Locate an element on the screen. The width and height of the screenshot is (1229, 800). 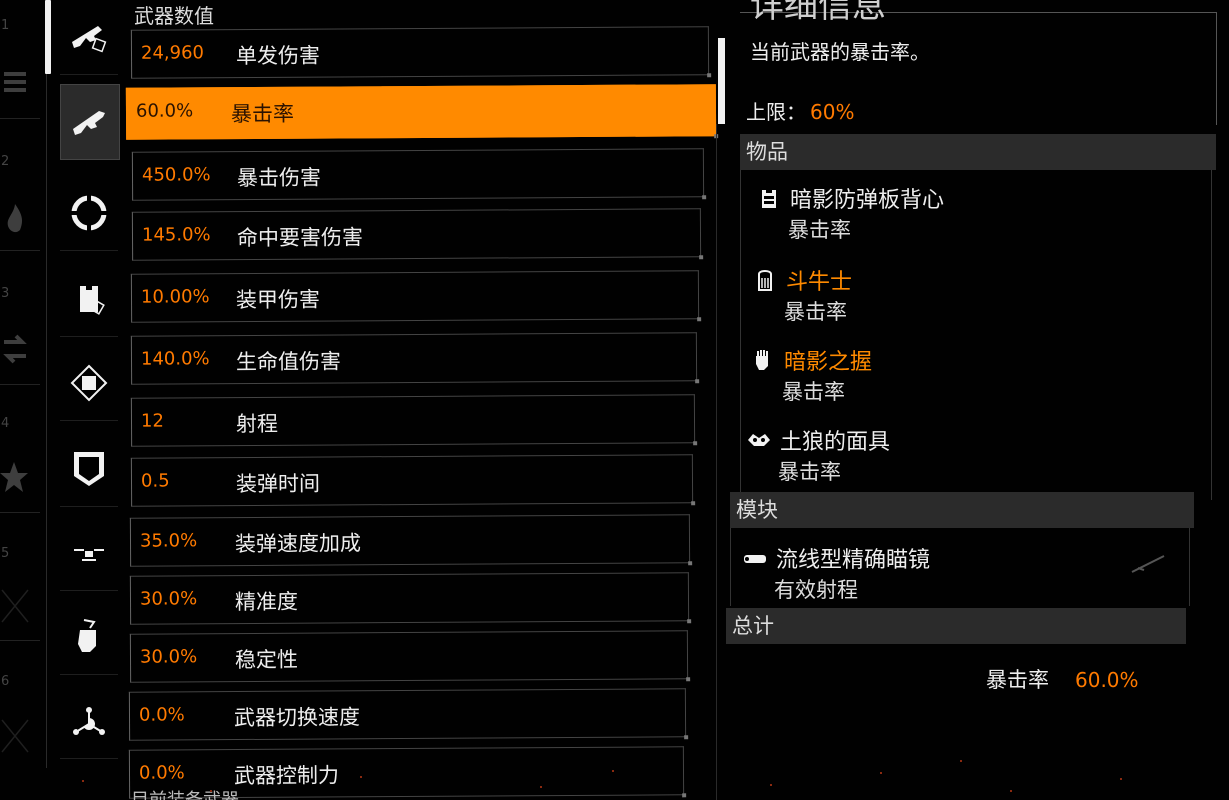
stat-row: 140.0% 生命值伤害 is located at coordinates (415, 358).